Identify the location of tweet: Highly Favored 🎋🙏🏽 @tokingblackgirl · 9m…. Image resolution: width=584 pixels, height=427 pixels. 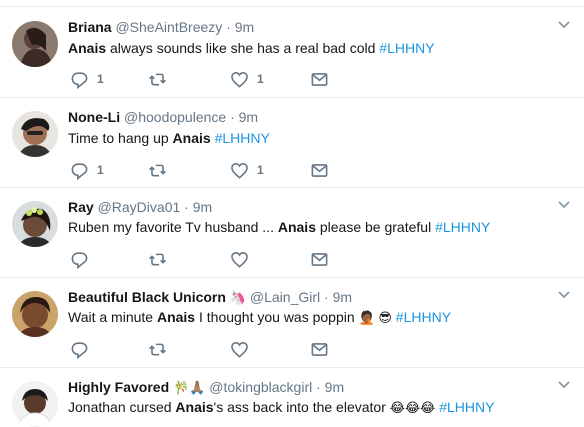
(292, 397).